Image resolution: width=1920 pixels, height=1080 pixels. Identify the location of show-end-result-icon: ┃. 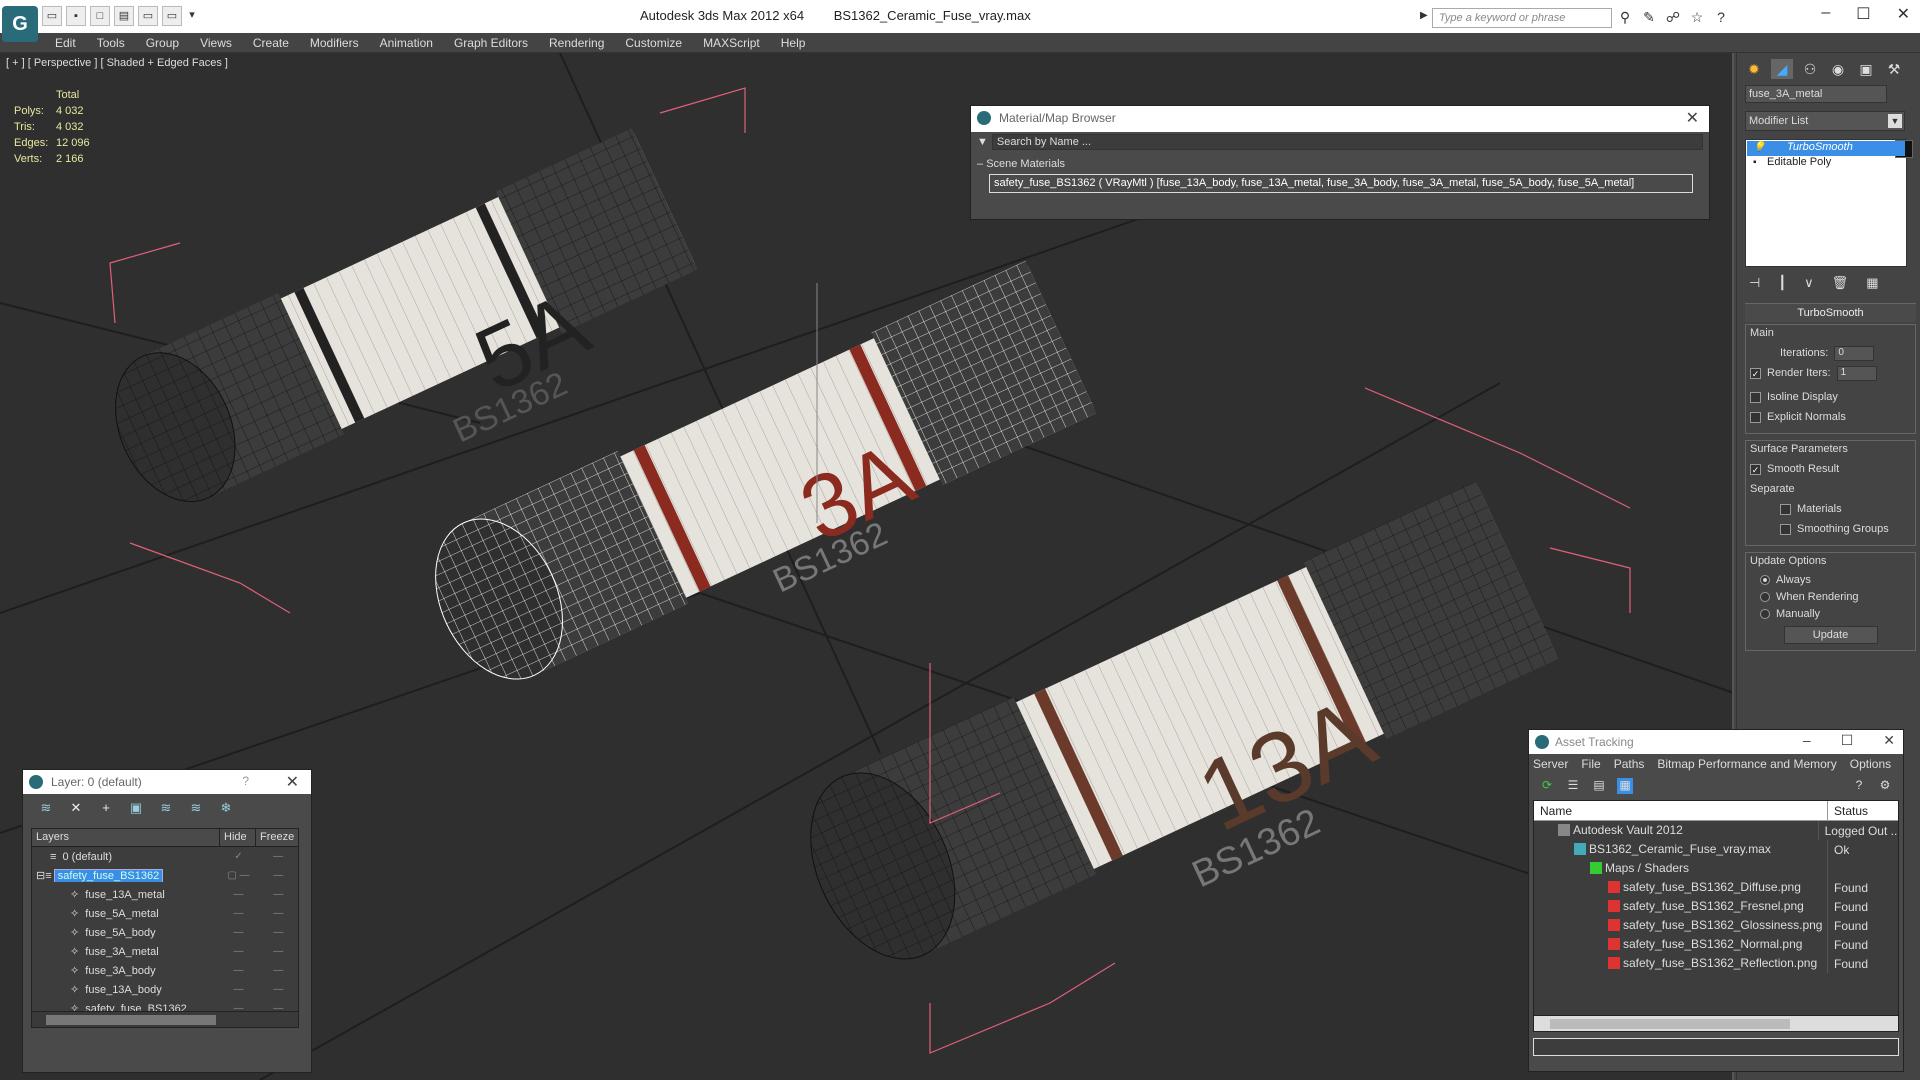
(1782, 282).